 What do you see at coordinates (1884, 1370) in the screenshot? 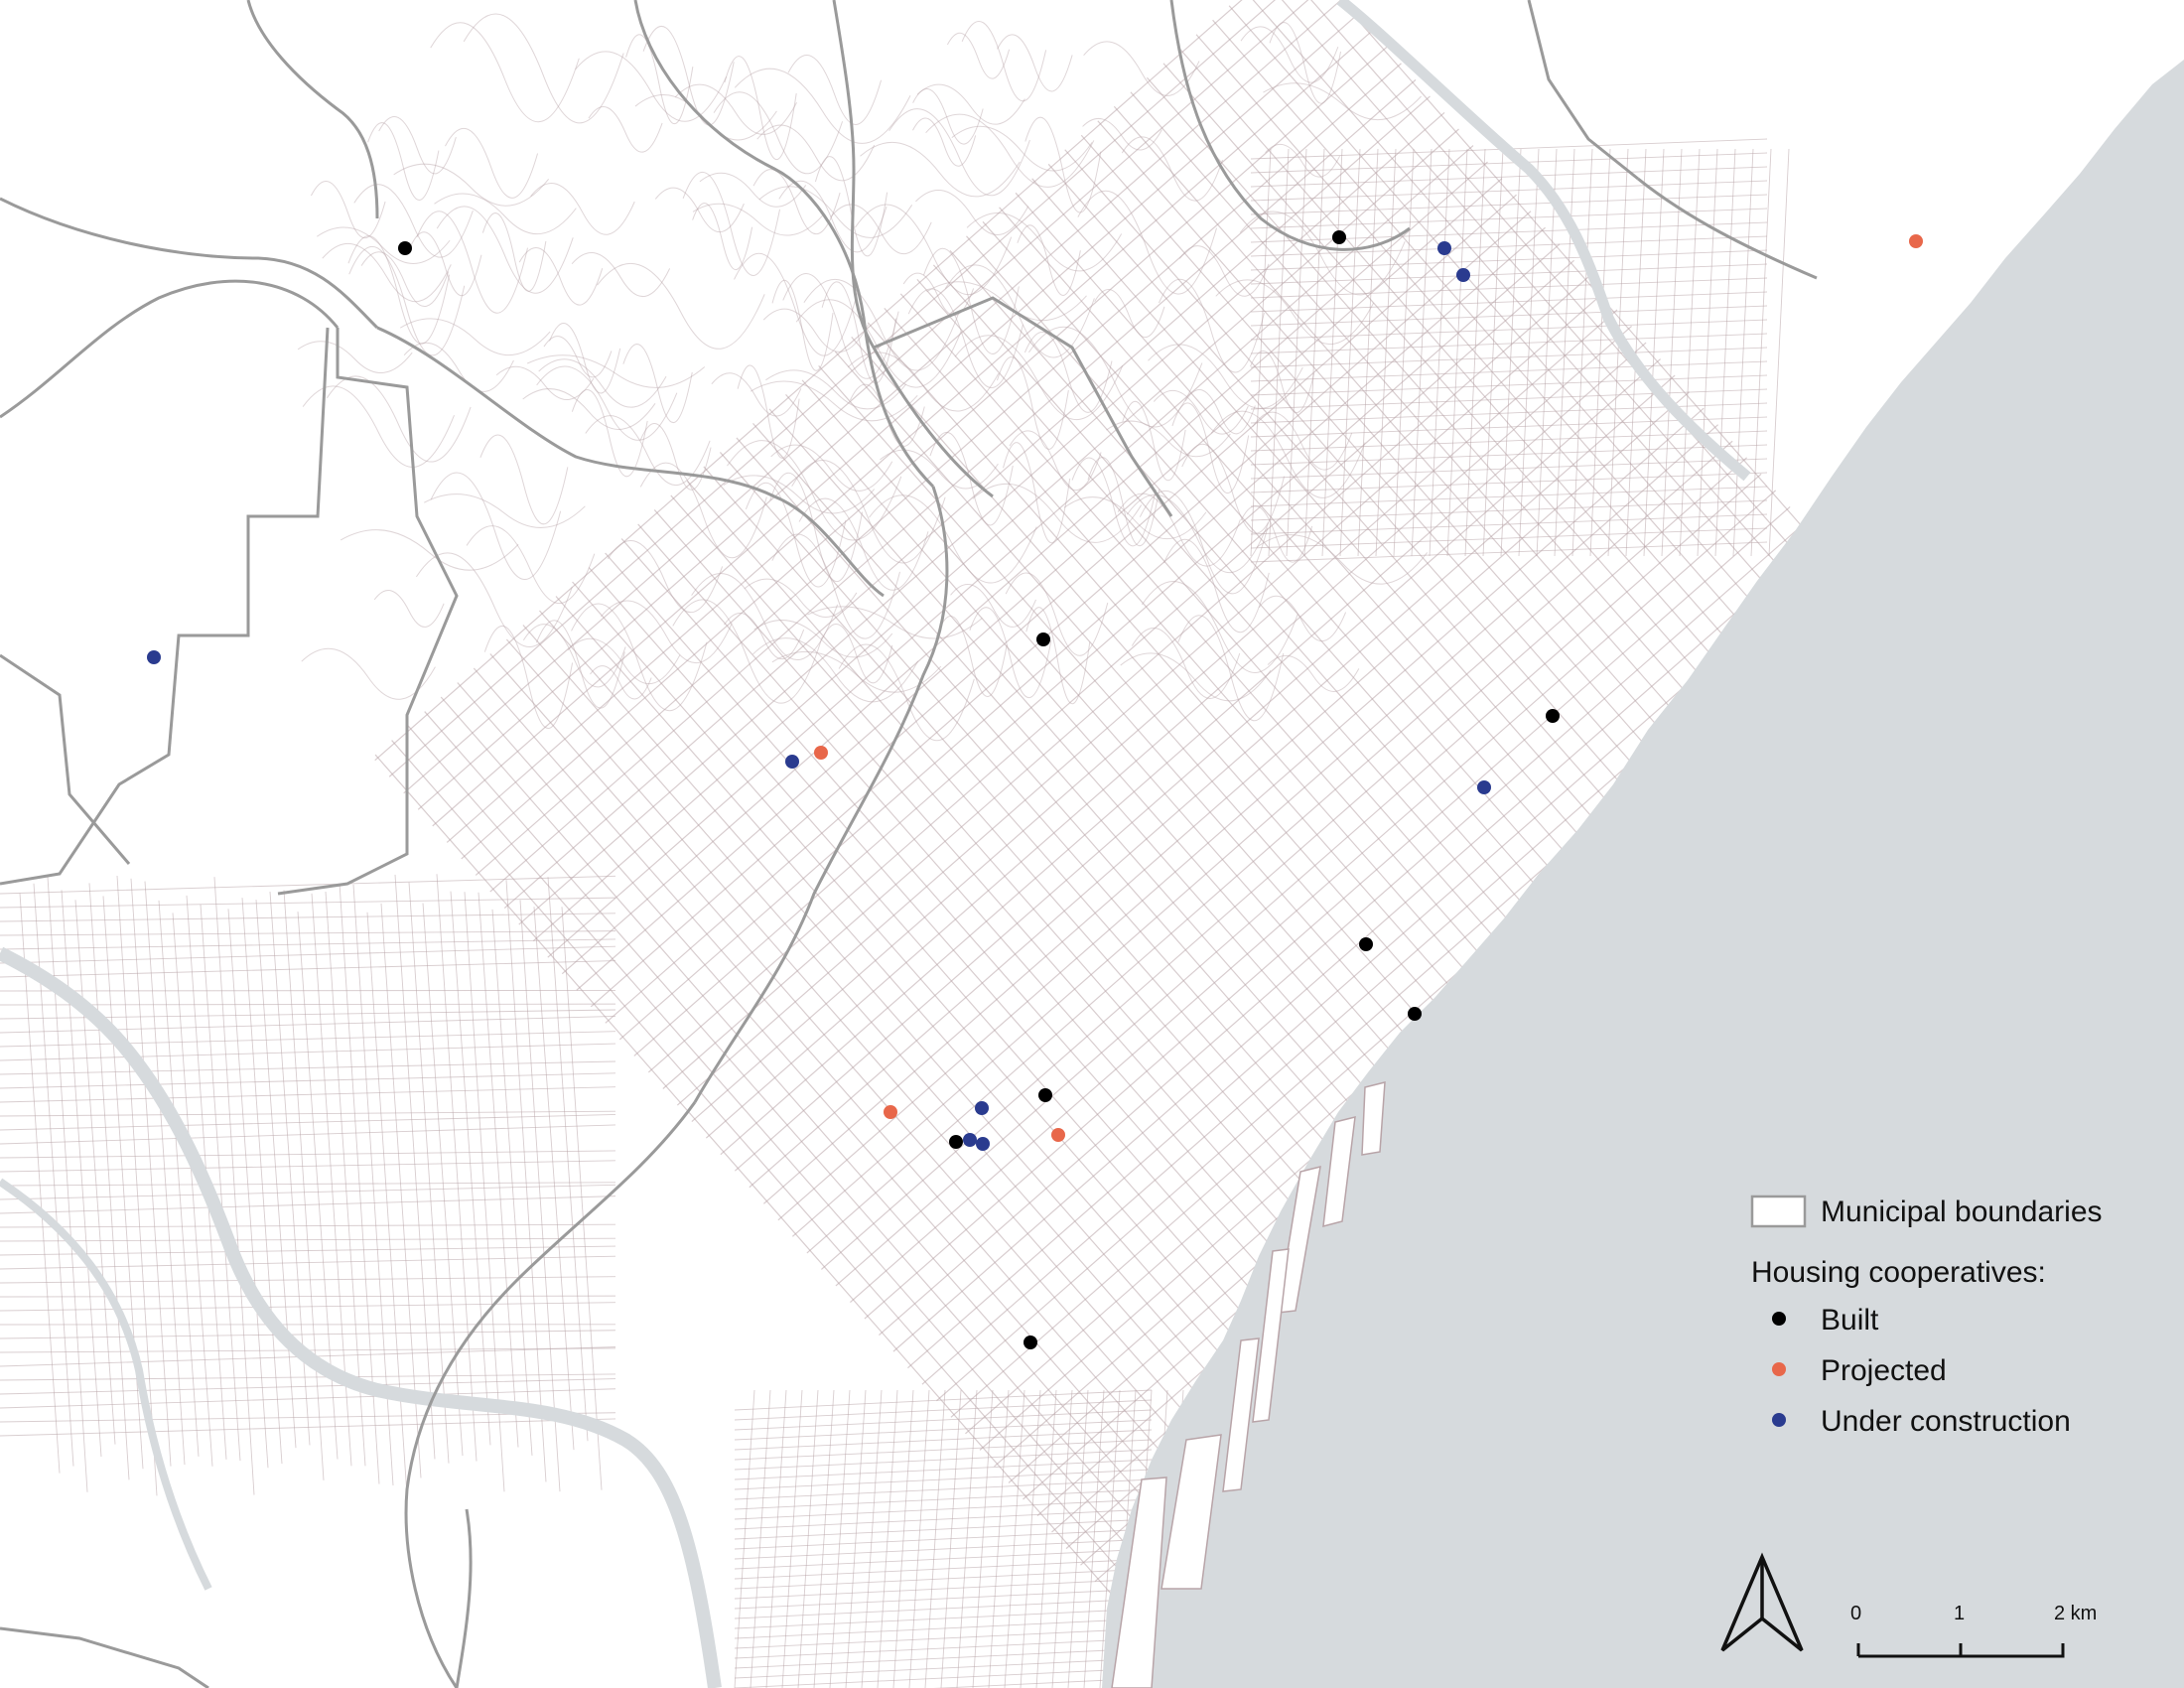
I see `projected-legend-label: Projected` at bounding box center [1884, 1370].